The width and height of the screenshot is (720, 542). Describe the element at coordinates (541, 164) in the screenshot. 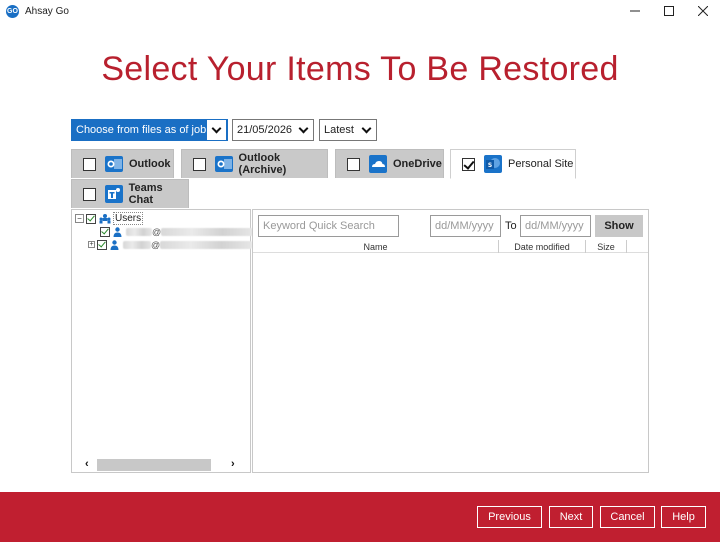

I see `tab-personal-site-label: Personal Site` at that location.